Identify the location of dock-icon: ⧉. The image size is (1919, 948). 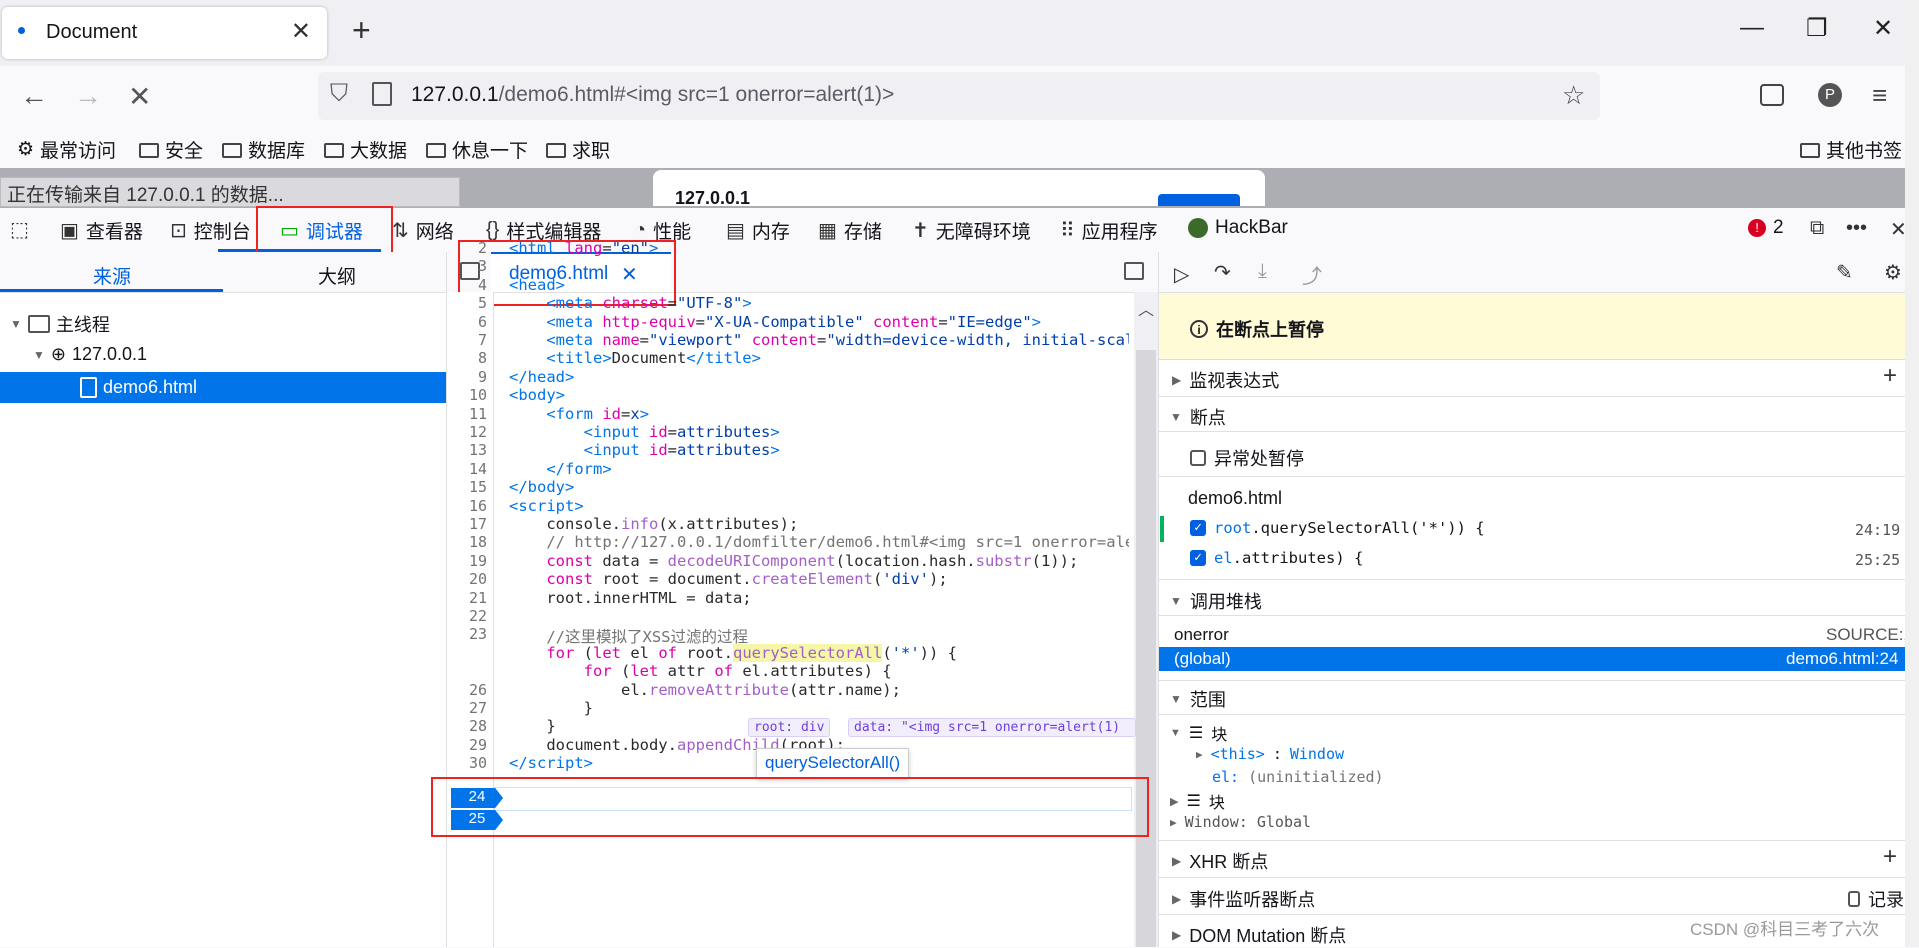
(1817, 228).